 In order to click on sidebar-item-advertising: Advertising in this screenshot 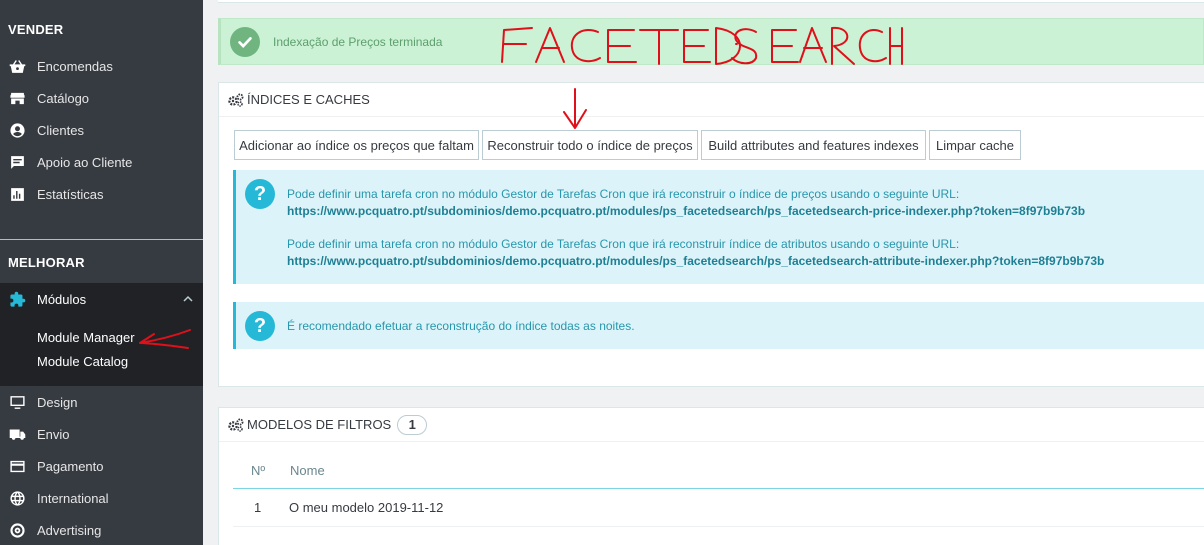, I will do `click(101, 529)`.